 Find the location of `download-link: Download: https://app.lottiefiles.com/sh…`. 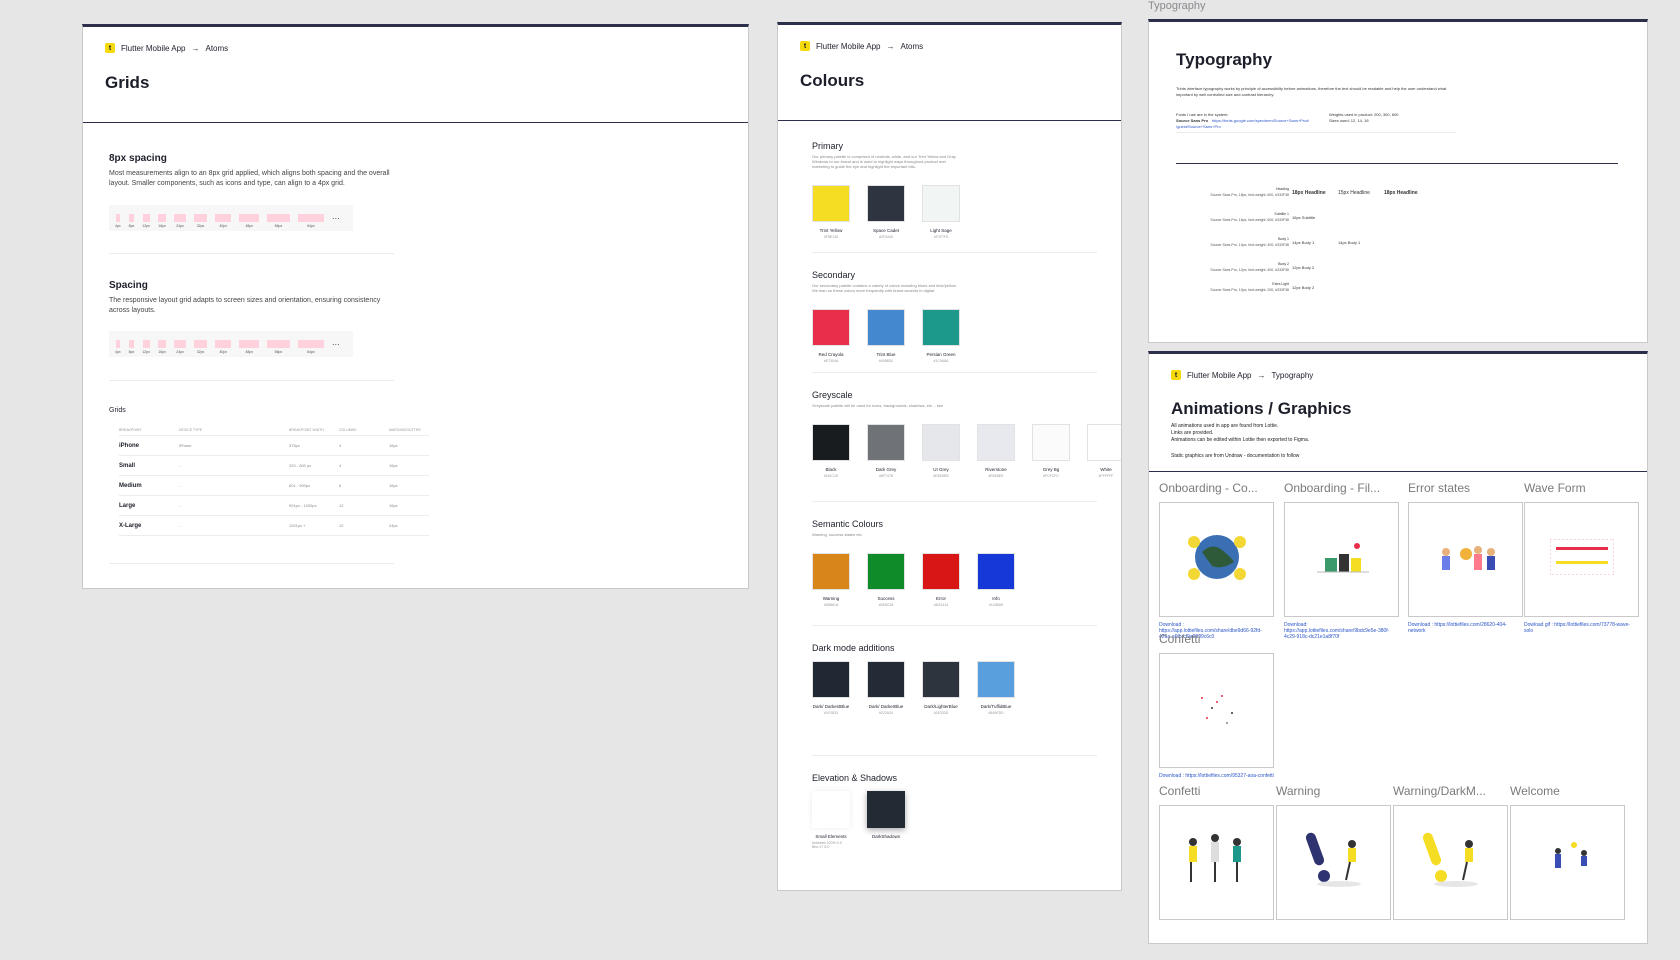

download-link: Download: https://app.lottiefiles.com/sh… is located at coordinates (1341, 631).